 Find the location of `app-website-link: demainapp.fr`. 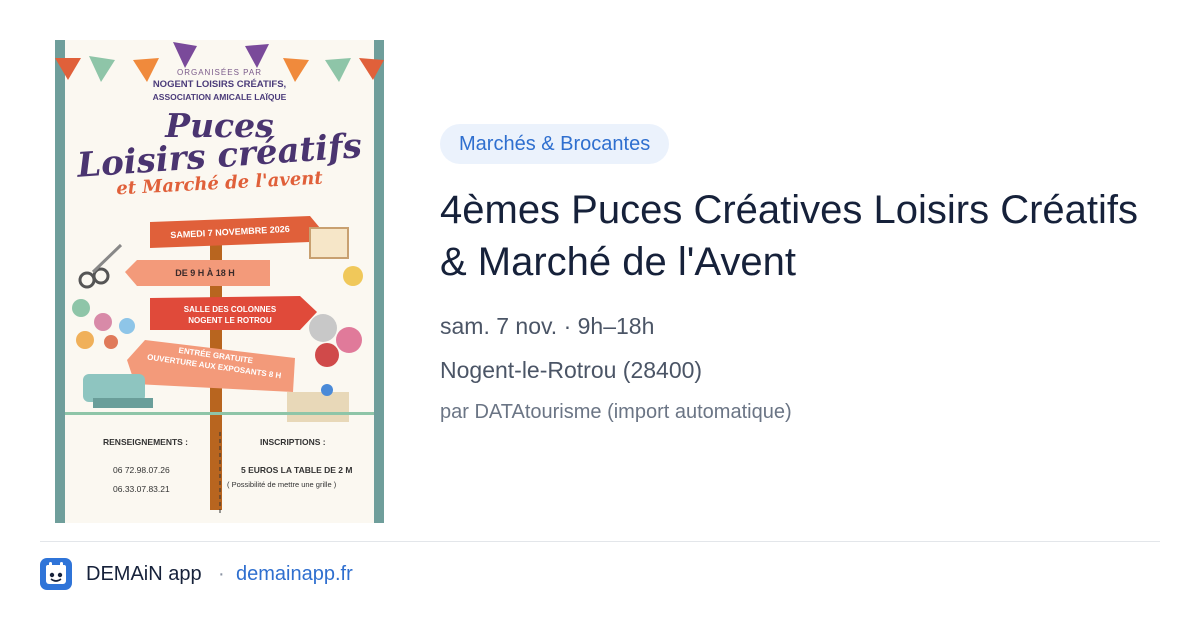

app-website-link: demainapp.fr is located at coordinates (294, 574).